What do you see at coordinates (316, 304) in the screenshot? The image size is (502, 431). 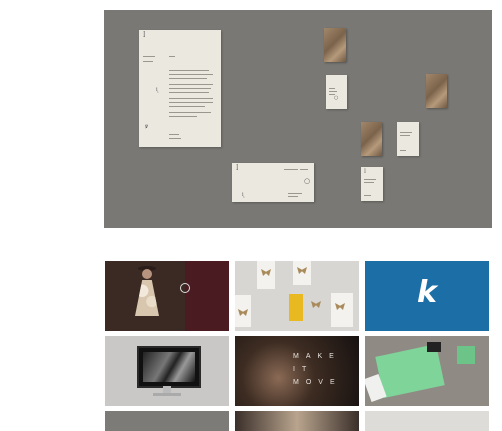 I see `butterfly-icon` at bounding box center [316, 304].